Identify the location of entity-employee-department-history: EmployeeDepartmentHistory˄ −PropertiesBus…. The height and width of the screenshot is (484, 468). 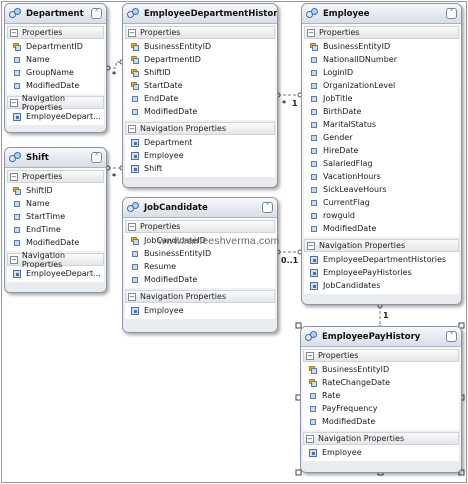
(200, 95).